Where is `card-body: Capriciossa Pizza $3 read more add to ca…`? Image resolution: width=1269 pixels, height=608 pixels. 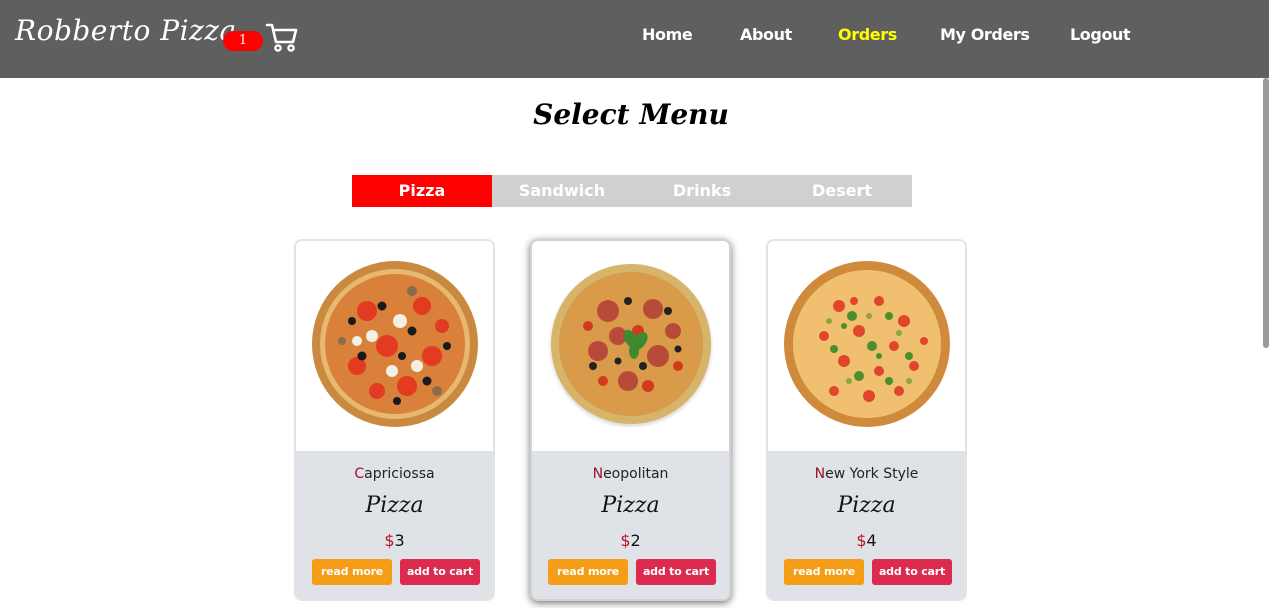 card-body: Capriciossa Pizza $3 read more add to ca… is located at coordinates (394, 525).